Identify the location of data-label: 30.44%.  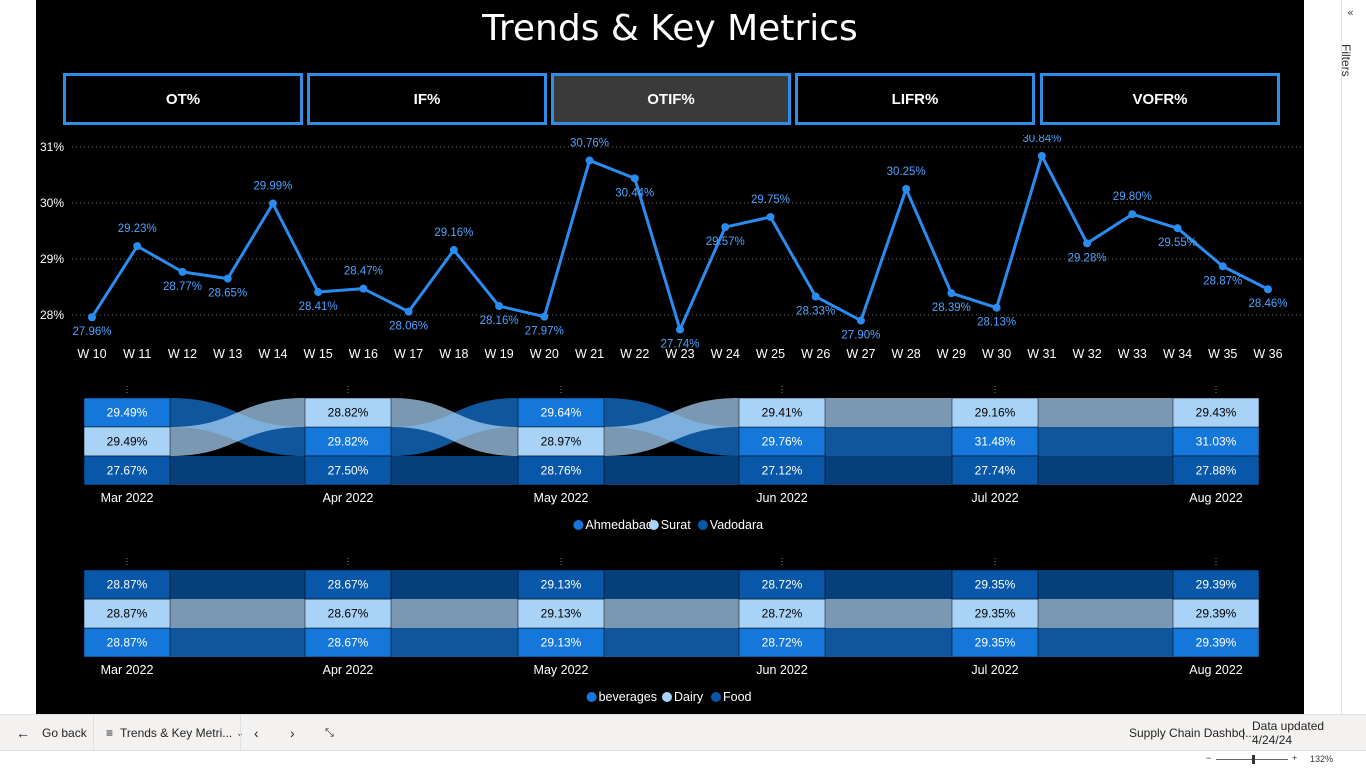
(634, 193).